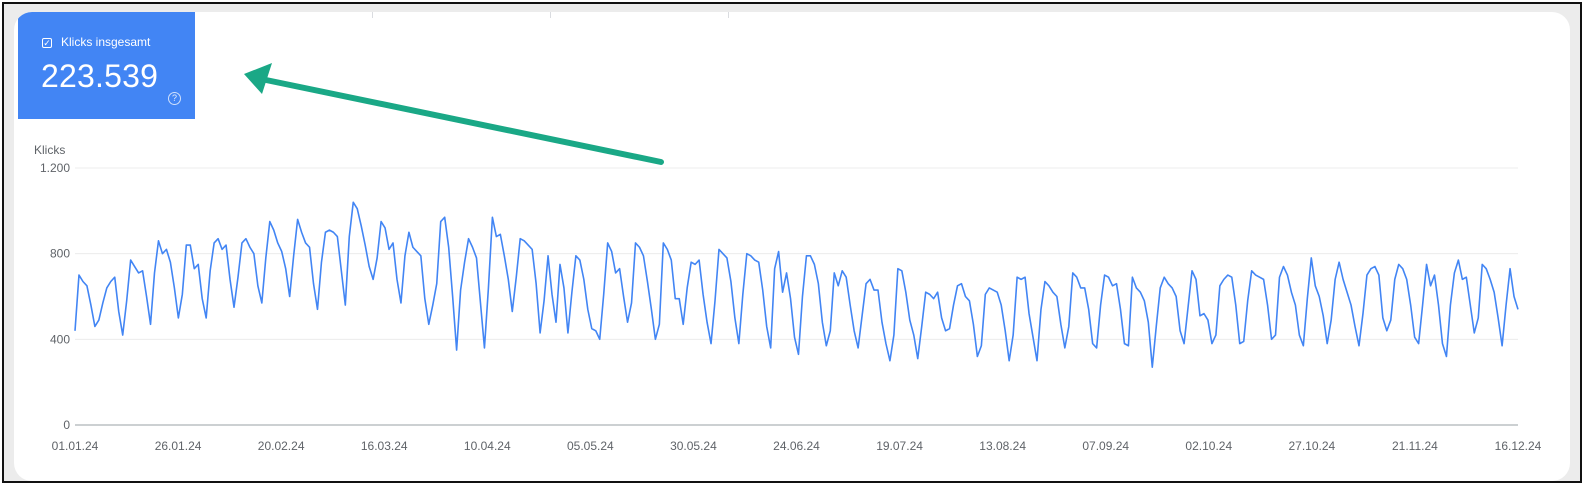  Describe the element at coordinates (49, 150) in the screenshot. I see `y-axis-label: Klicks` at that location.